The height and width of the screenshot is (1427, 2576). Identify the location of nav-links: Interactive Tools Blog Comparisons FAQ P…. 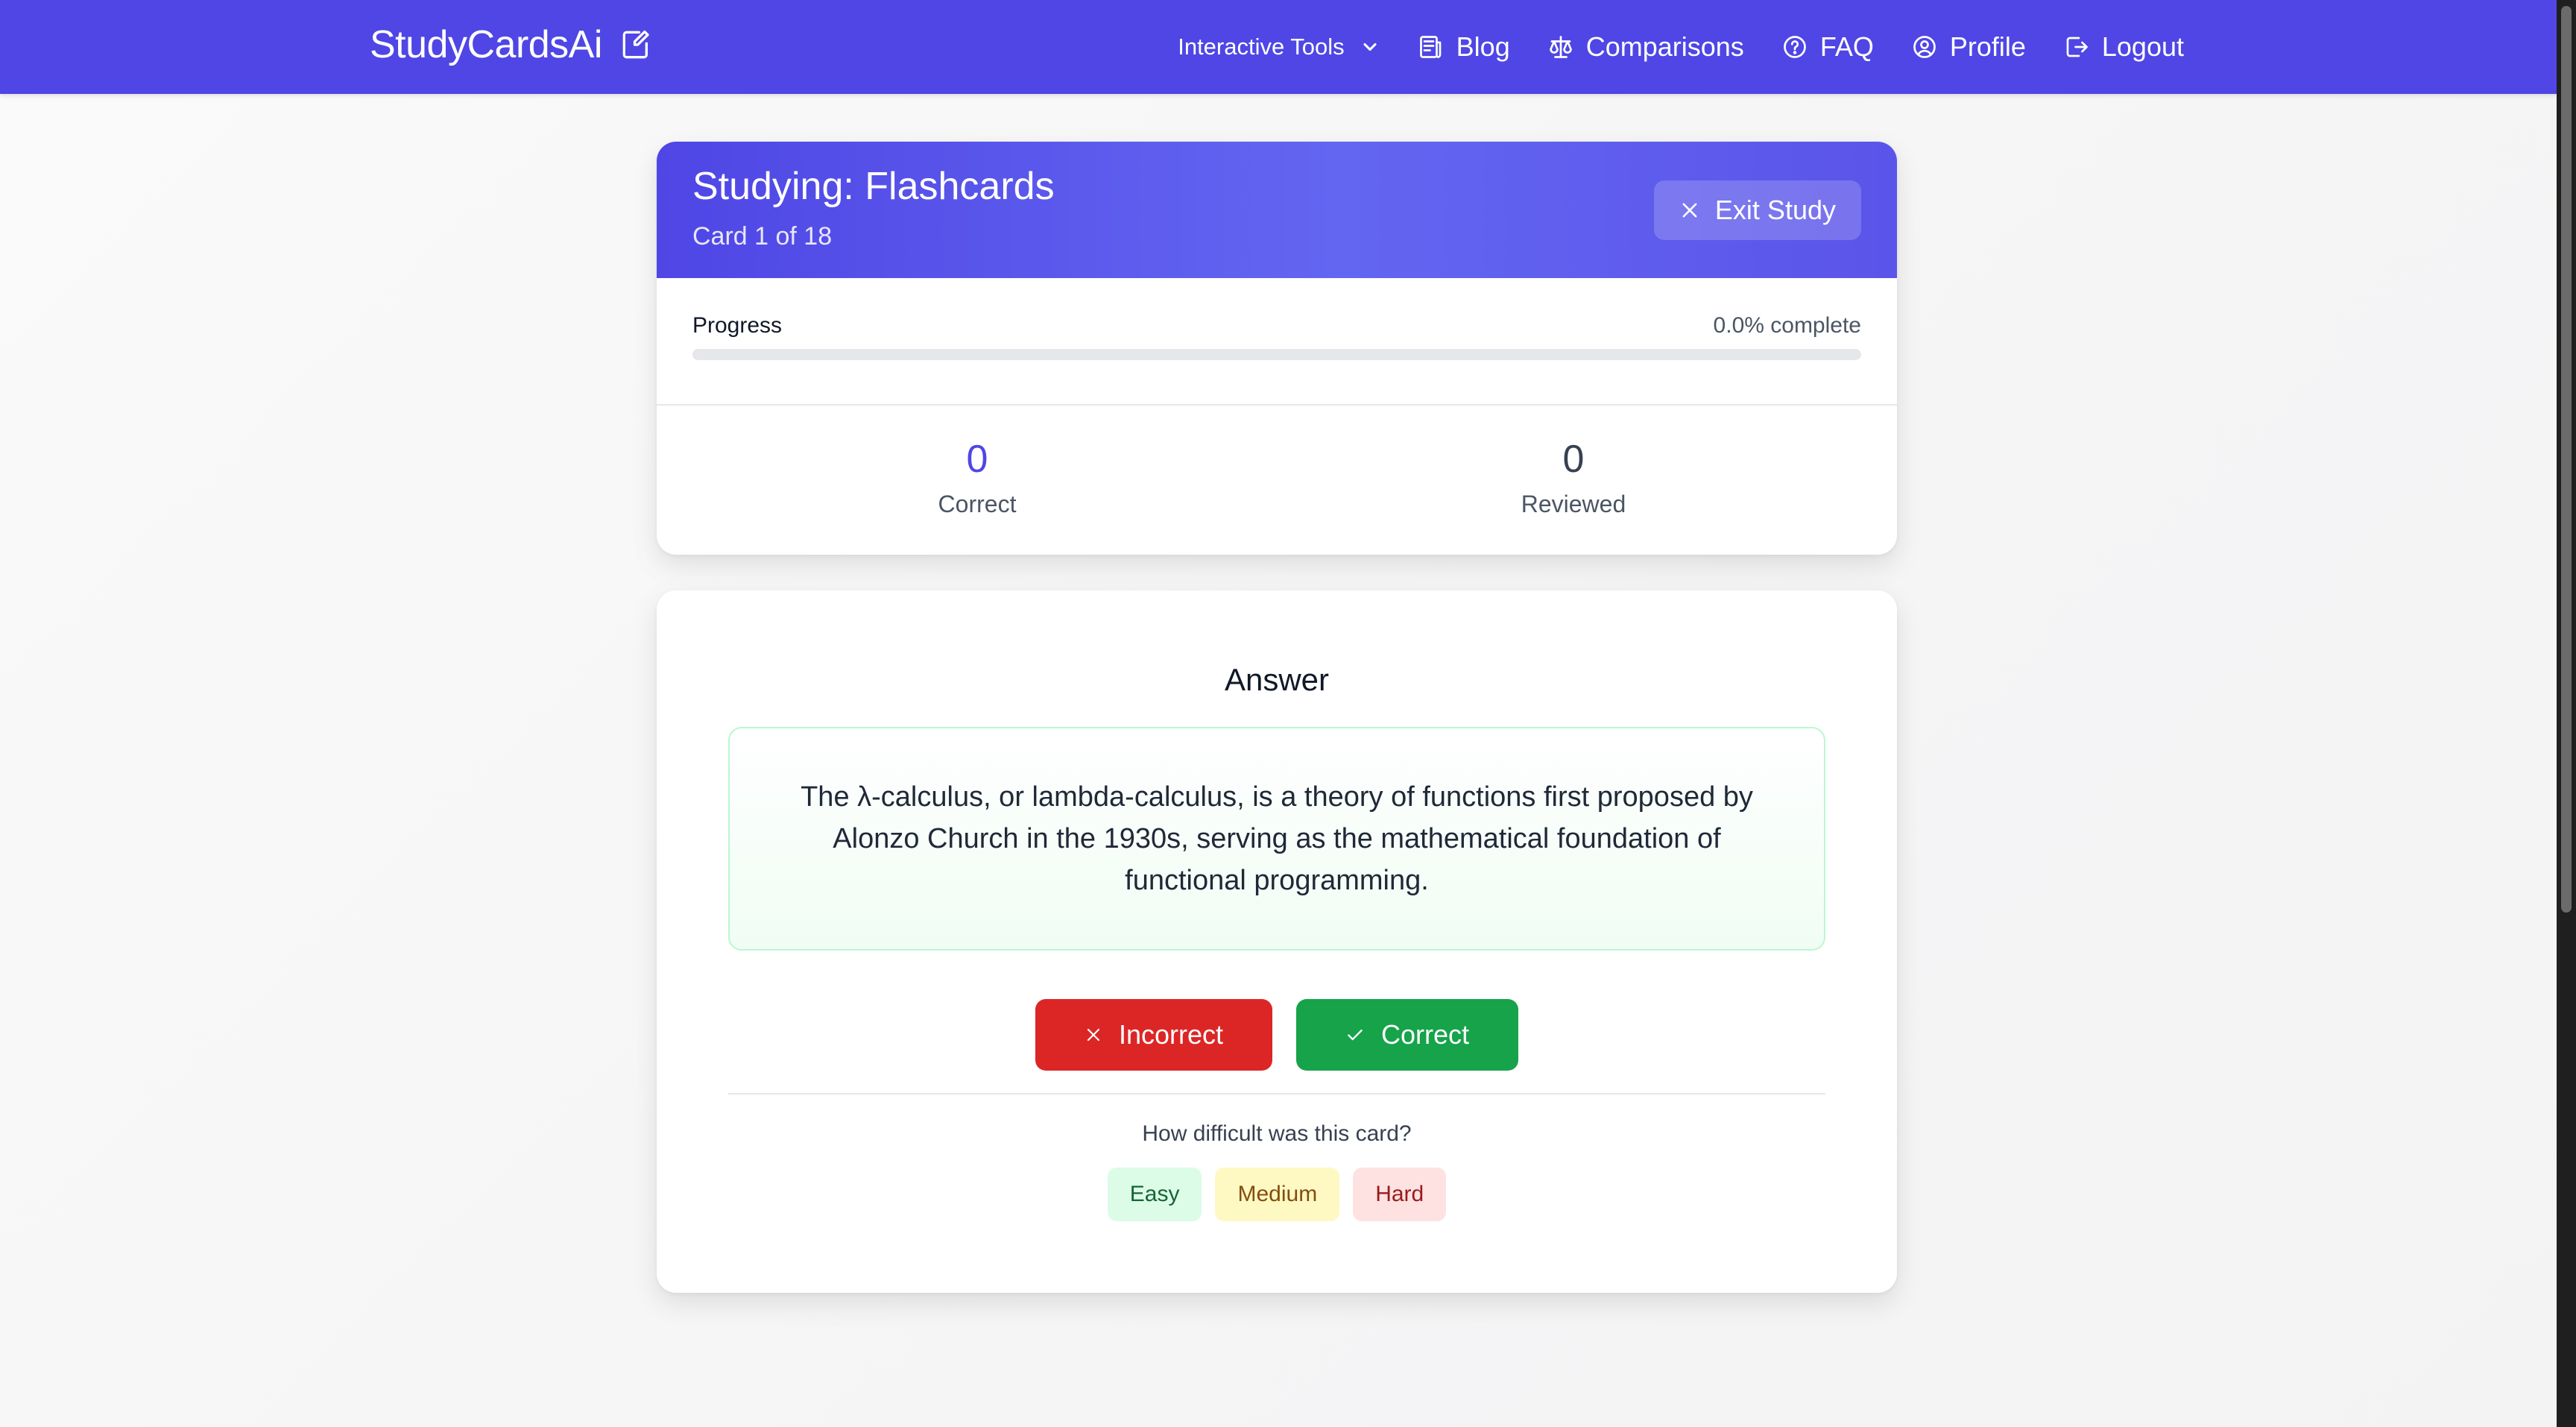
(1681, 47).